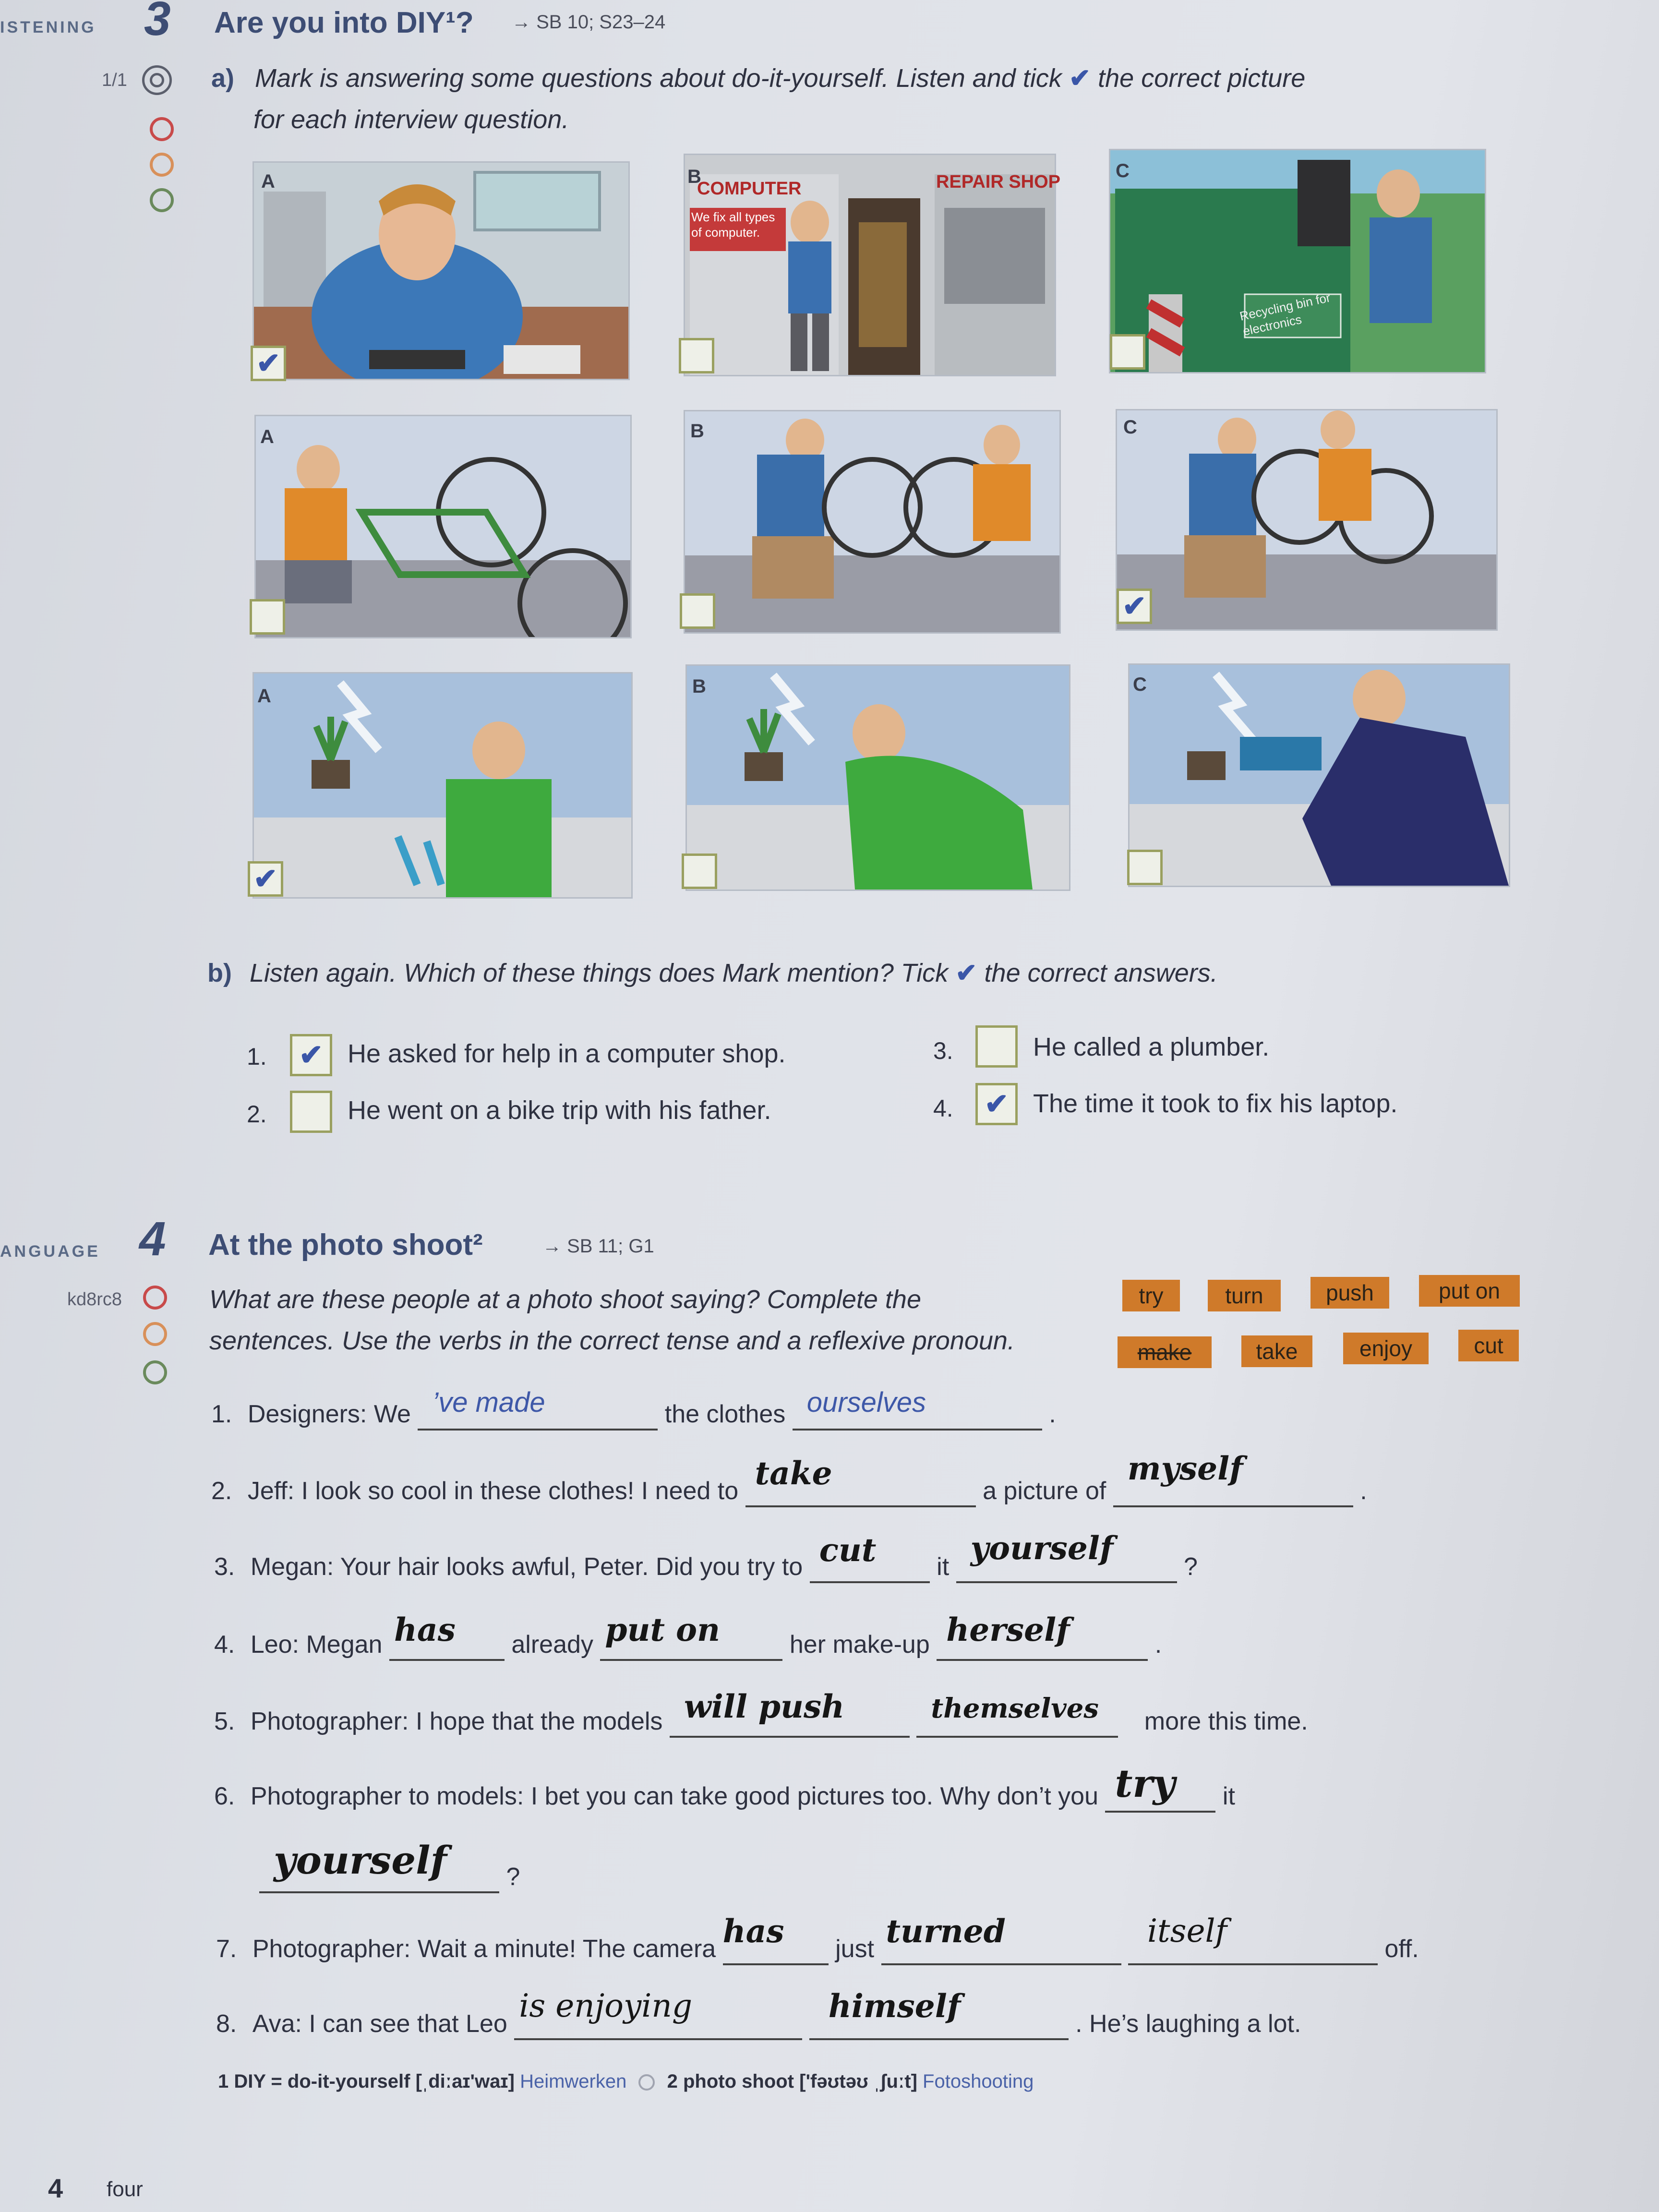 This screenshot has height=2212, width=1659. Describe the element at coordinates (442, 785) in the screenshot. I see `picture-3a-boy-panicking-at-sink` at that location.